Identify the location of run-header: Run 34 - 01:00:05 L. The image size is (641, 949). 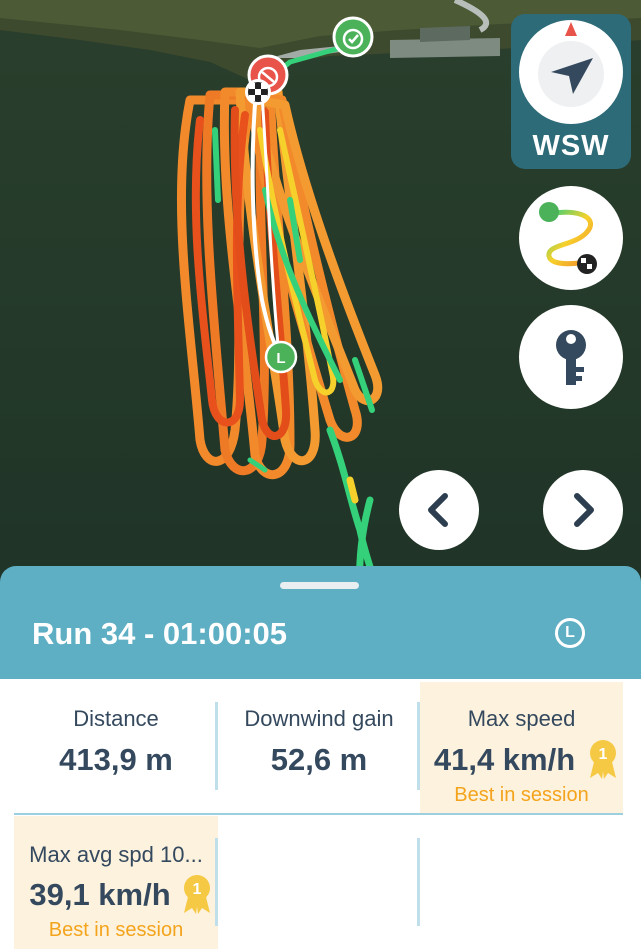
(320, 622).